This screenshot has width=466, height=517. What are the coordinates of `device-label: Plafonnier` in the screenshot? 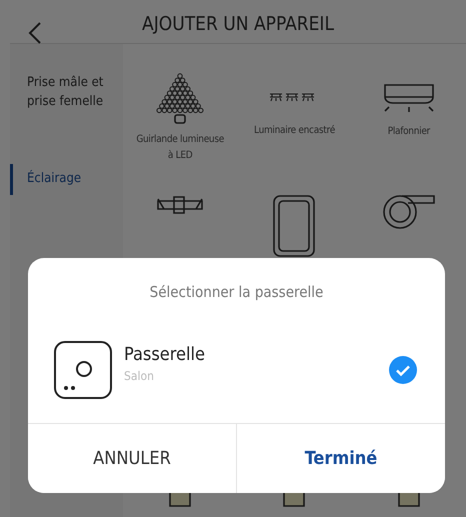 It's located at (409, 132).